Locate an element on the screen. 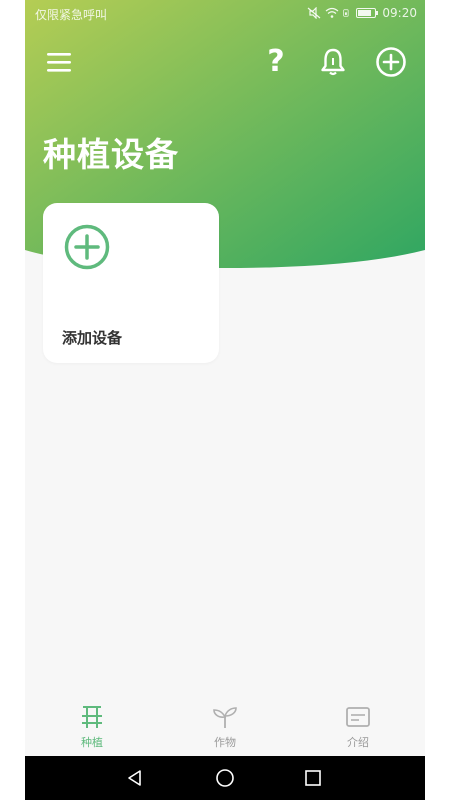 This screenshot has width=450, height=800. help-icon: ? is located at coordinates (276, 61).